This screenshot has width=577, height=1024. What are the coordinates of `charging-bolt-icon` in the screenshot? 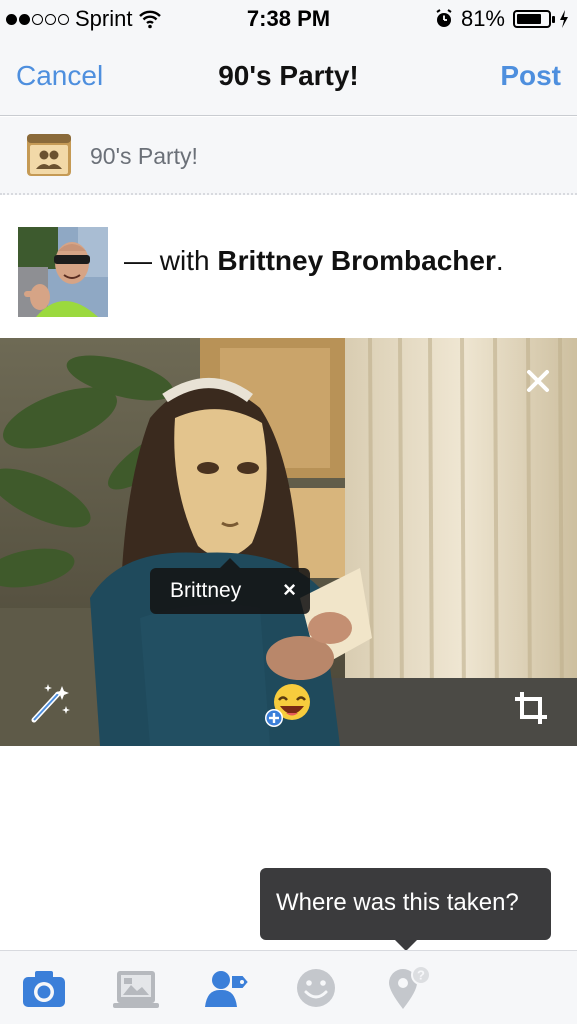 It's located at (564, 19).